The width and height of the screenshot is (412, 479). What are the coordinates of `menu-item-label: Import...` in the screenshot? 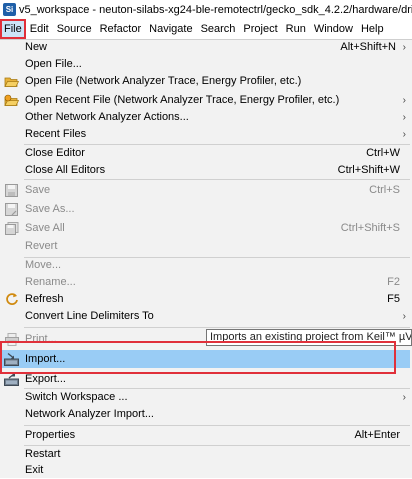 It's located at (45, 359).